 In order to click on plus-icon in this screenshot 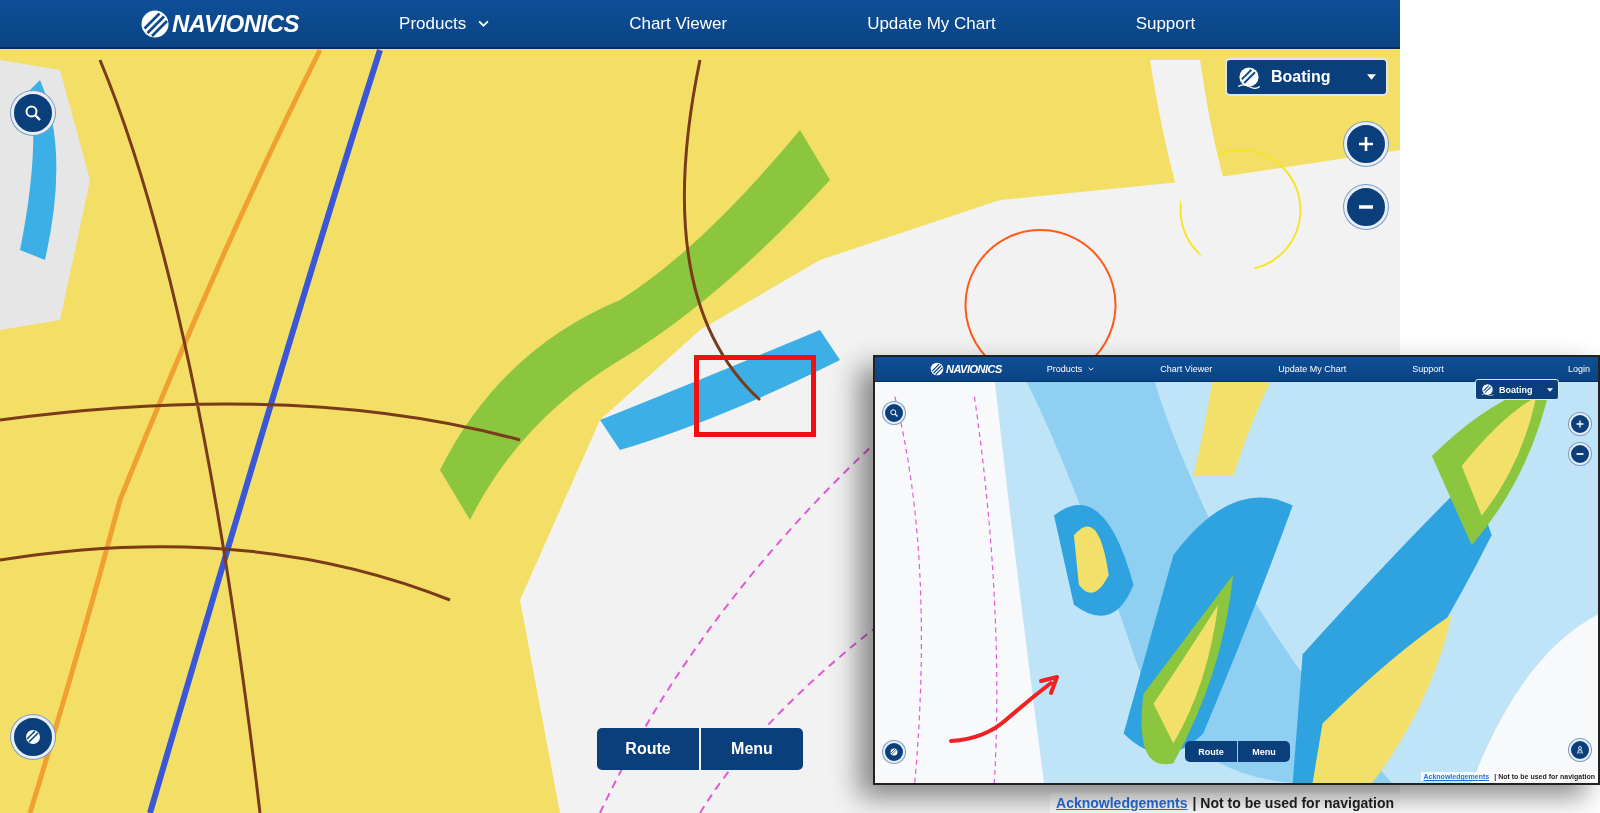, I will do `click(1580, 424)`.